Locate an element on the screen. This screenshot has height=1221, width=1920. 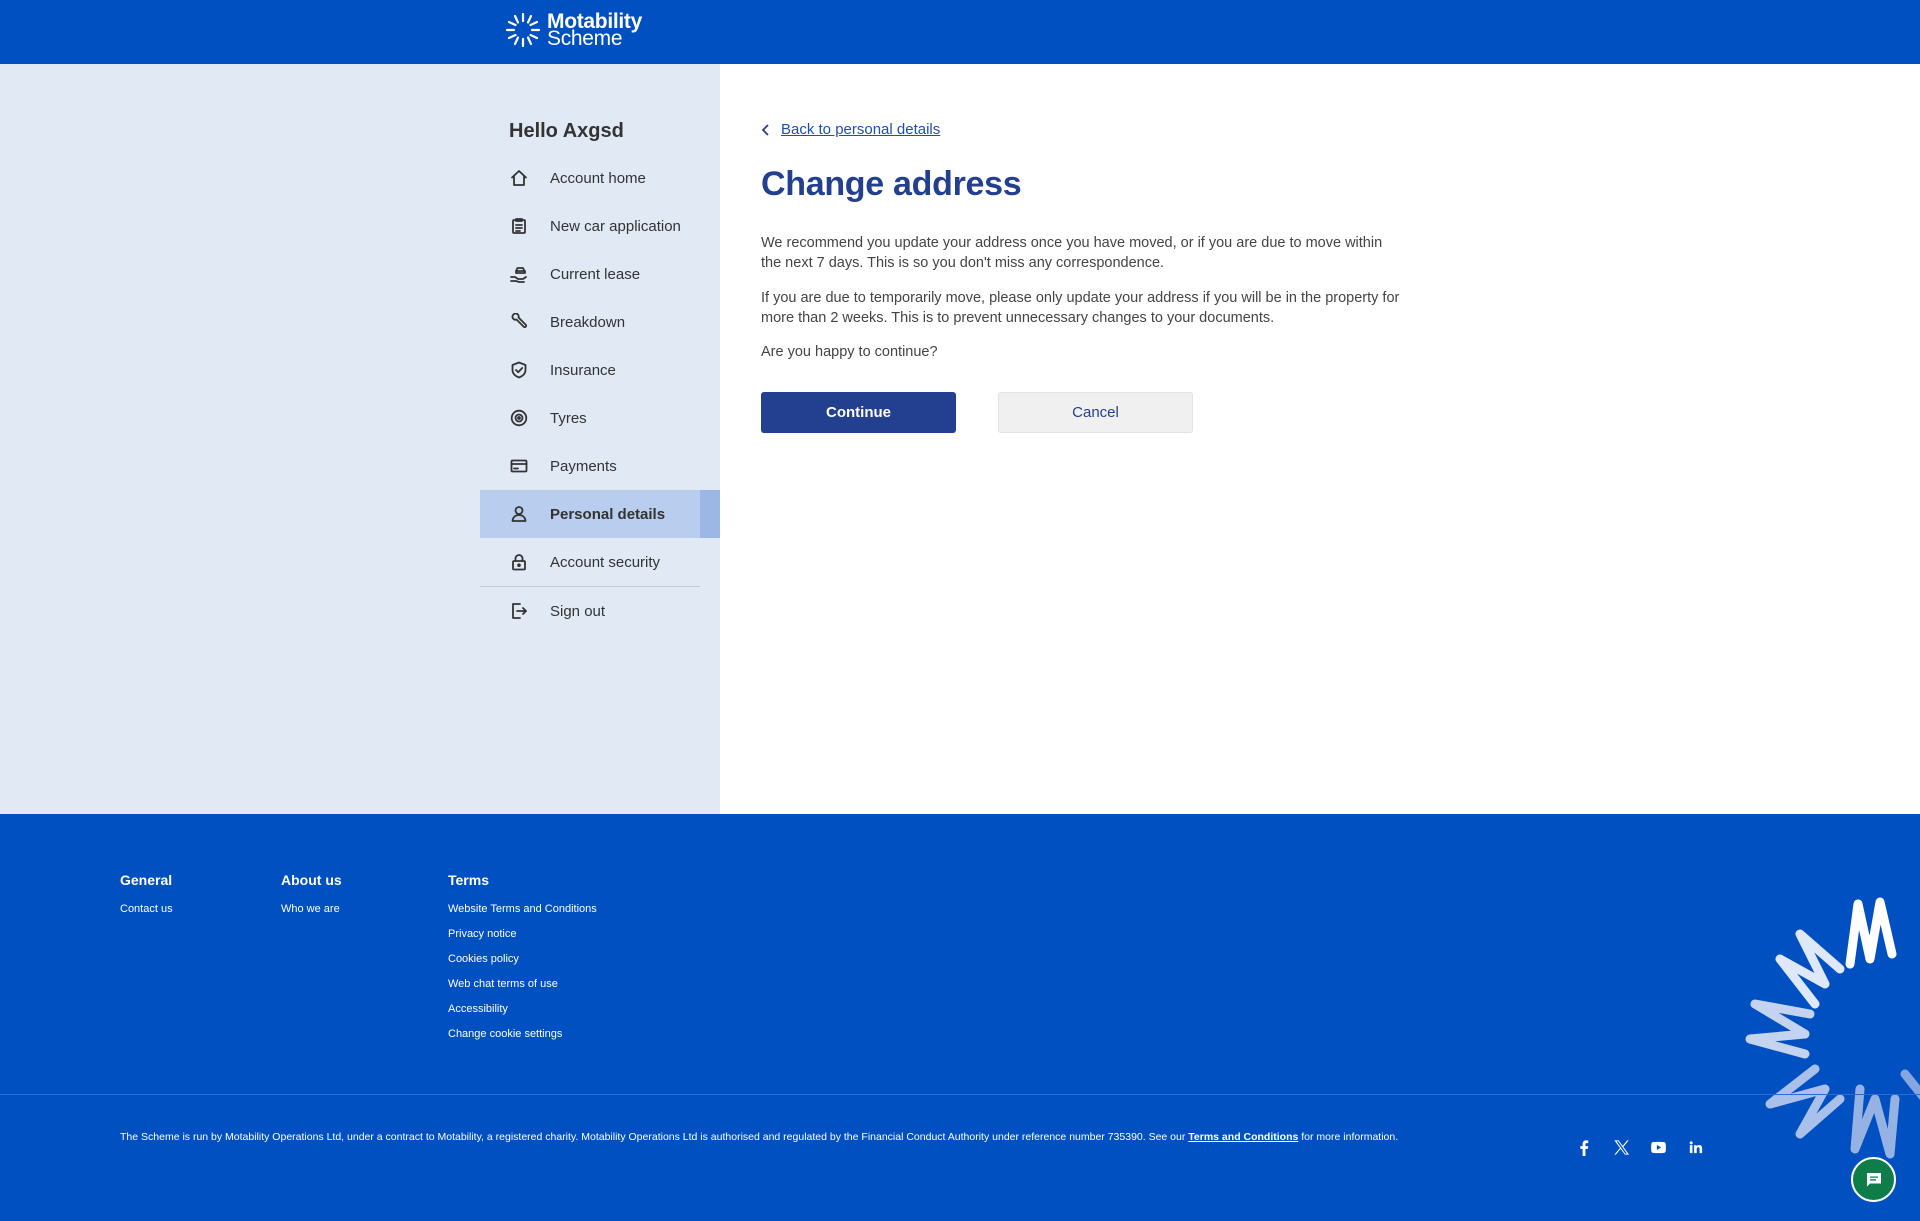
sidebar-item-label: Personal details is located at coordinates (608, 514).